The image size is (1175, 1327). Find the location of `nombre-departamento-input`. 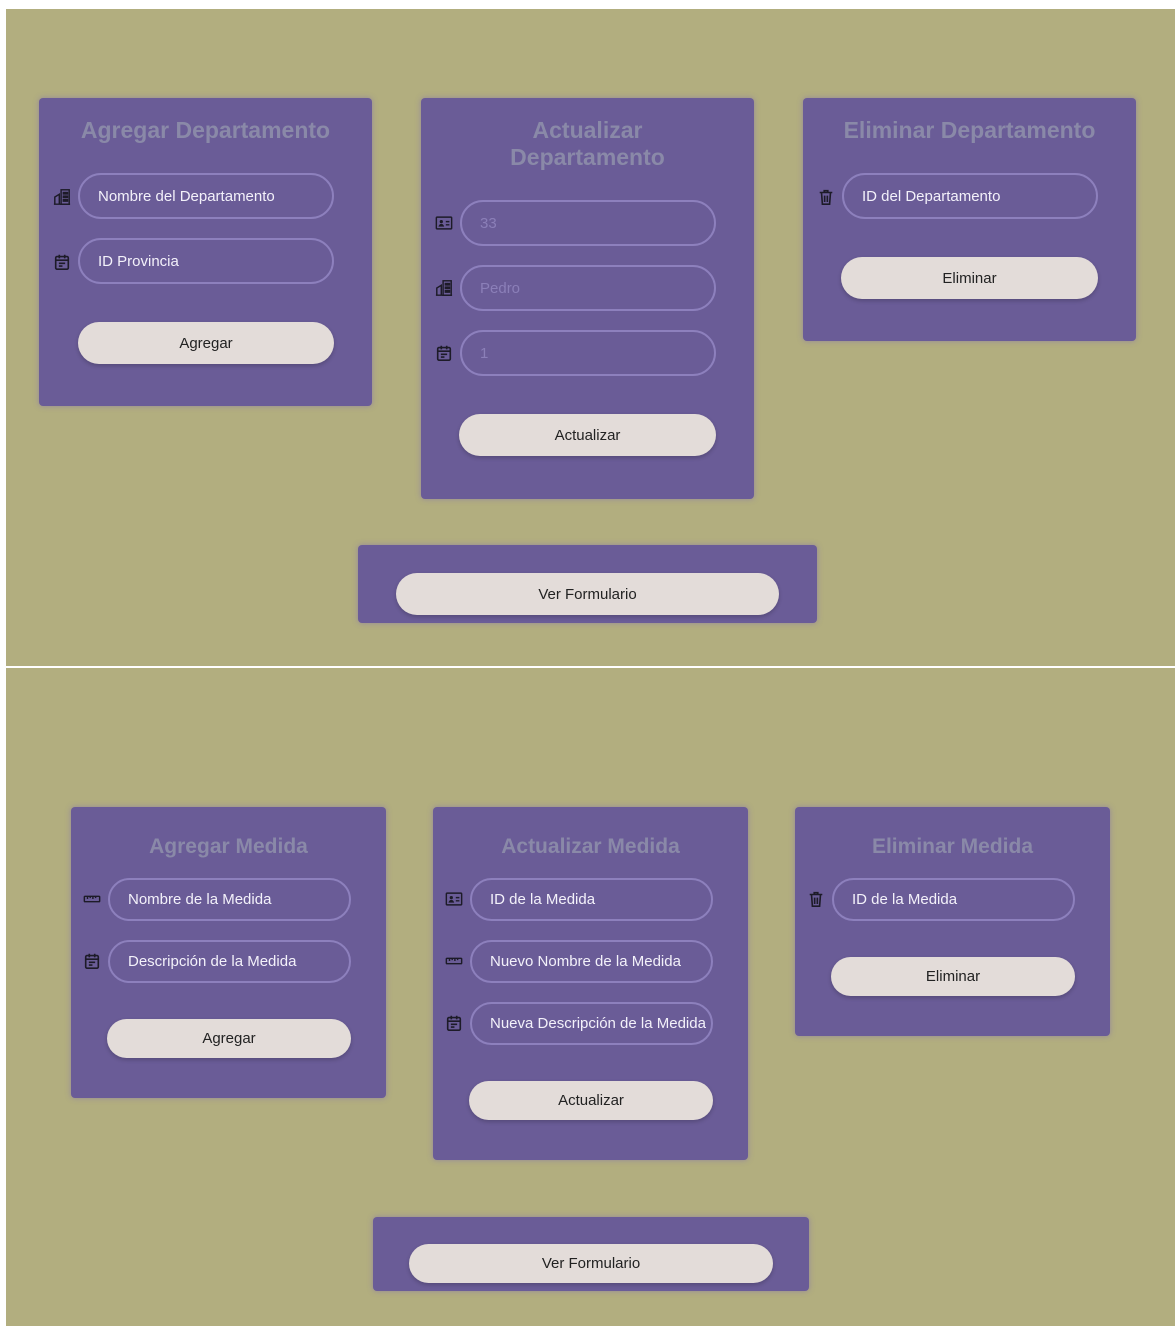

nombre-departamento-input is located at coordinates (206, 196).